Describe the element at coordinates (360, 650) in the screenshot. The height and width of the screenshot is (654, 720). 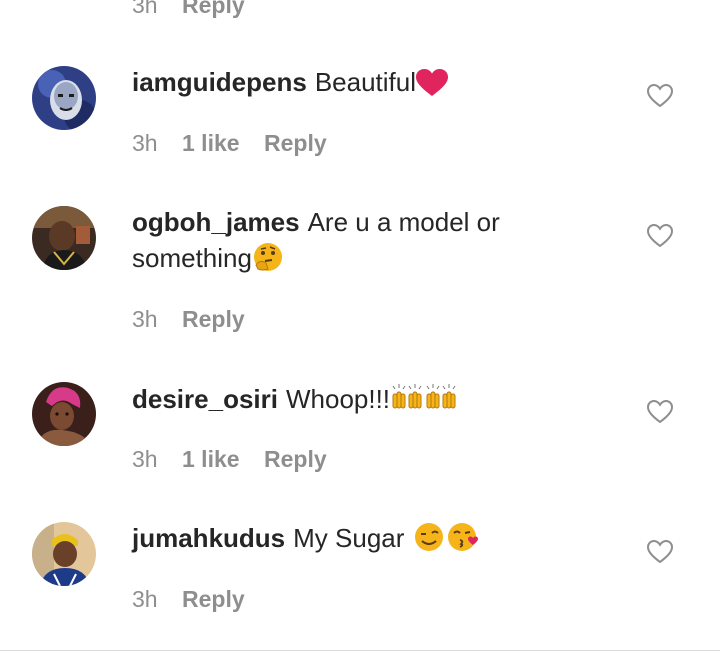
I see `divider` at that location.